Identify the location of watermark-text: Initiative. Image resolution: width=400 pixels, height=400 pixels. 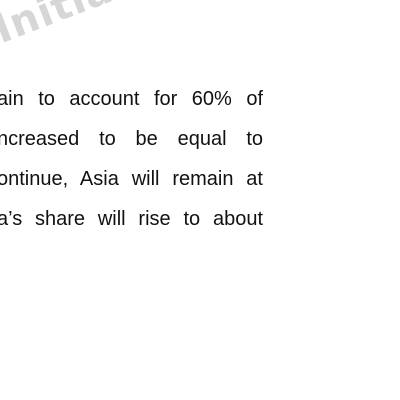
(101, 26).